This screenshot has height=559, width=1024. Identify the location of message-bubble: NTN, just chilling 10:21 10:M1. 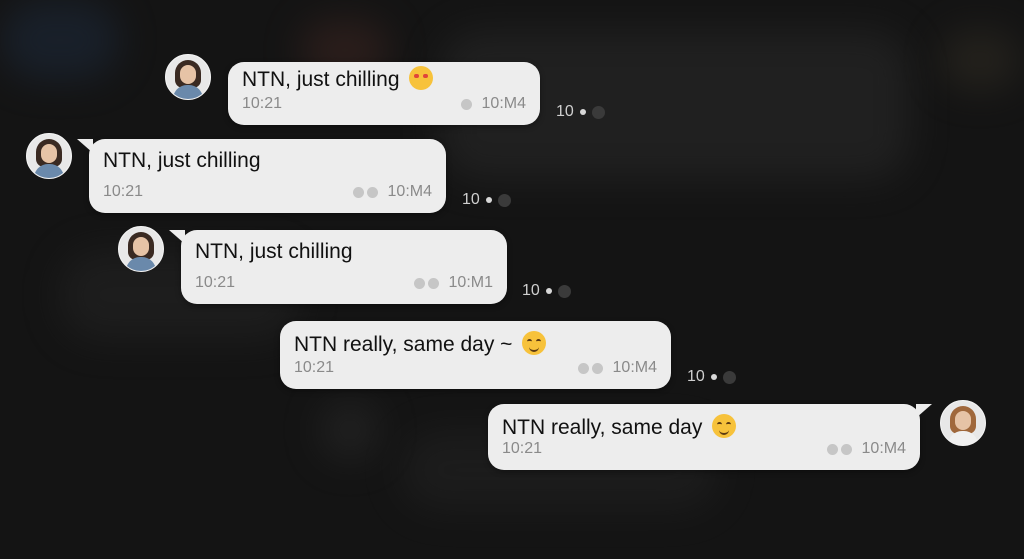
(338, 267).